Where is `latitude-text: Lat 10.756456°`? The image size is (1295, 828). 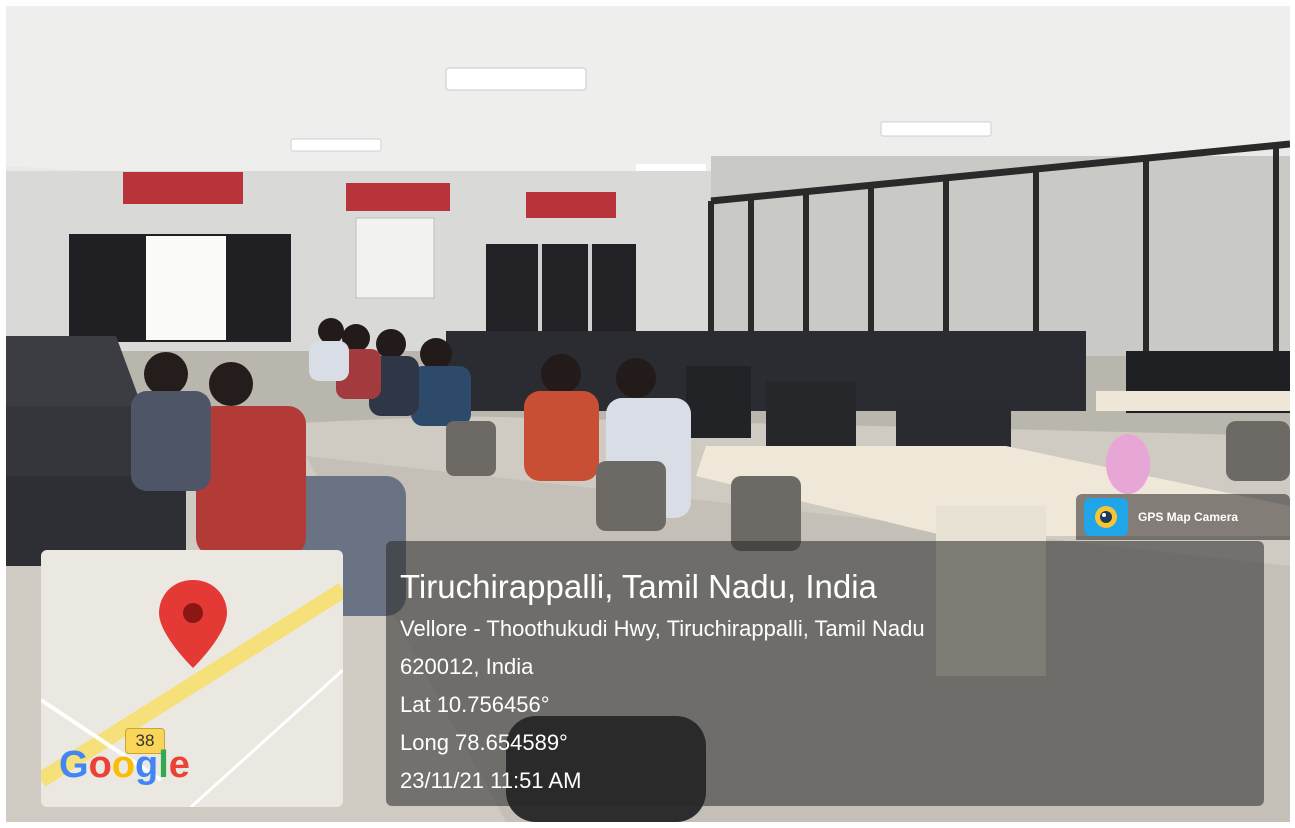 latitude-text: Lat 10.756456° is located at coordinates (475, 704).